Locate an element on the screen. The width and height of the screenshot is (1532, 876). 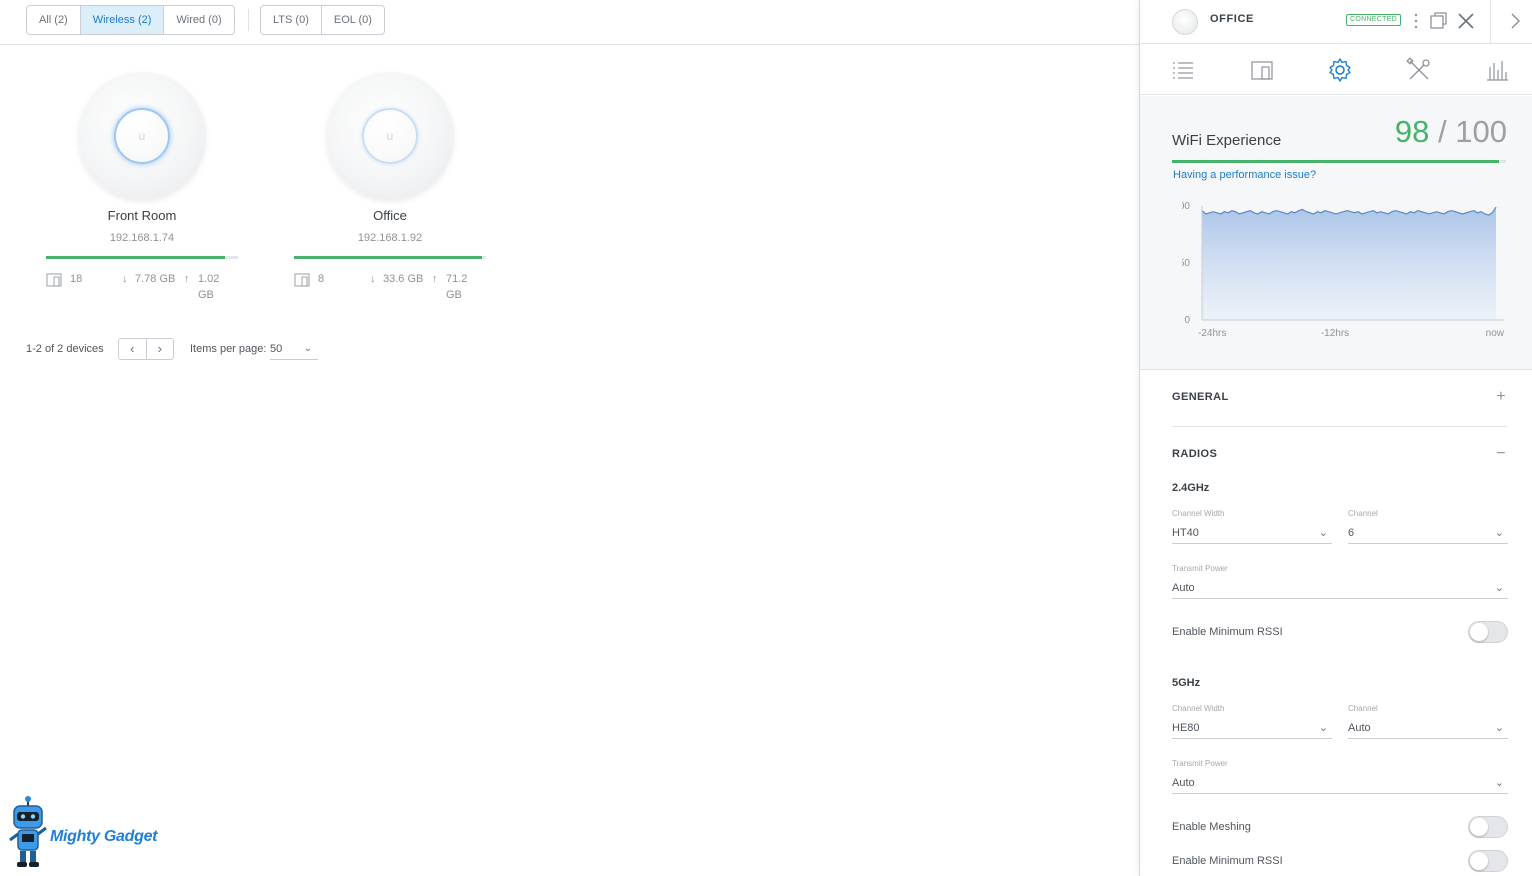
chart-y-tick-label: 50 is located at coordinates (1186, 263).